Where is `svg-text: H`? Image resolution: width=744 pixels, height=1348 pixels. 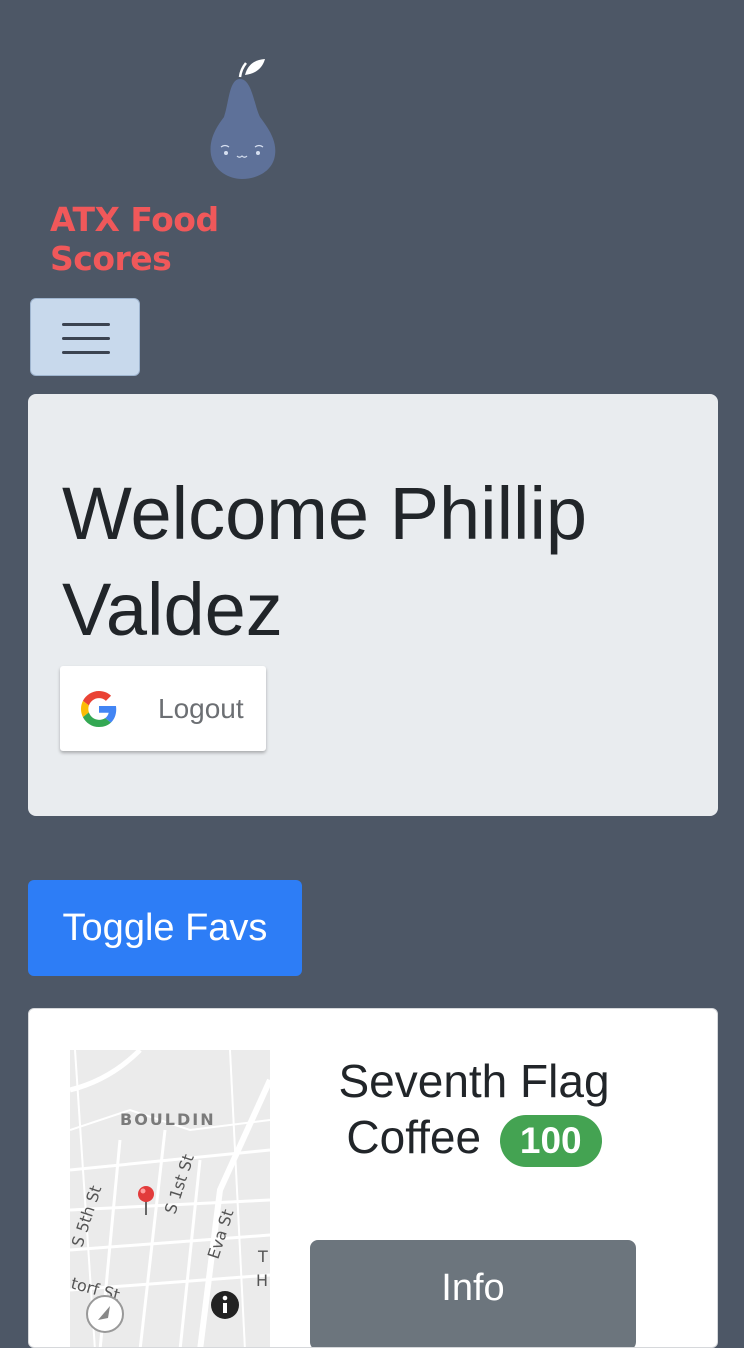 svg-text: H is located at coordinates (262, 1280).